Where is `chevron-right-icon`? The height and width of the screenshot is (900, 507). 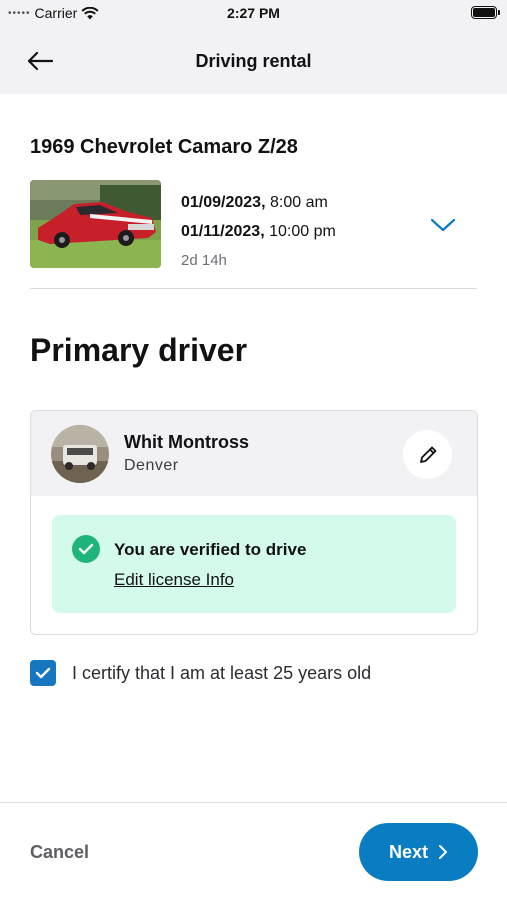
chevron-right-icon is located at coordinates (443, 852).